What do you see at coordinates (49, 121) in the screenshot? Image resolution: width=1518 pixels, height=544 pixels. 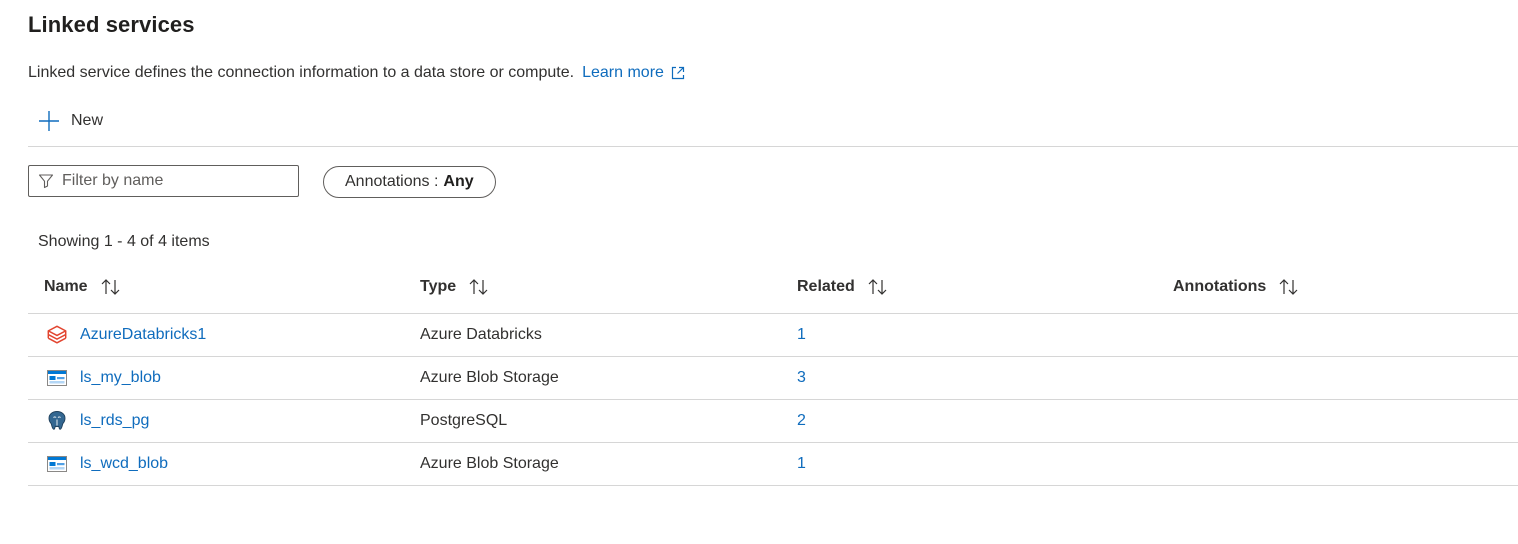 I see `plus-icon` at bounding box center [49, 121].